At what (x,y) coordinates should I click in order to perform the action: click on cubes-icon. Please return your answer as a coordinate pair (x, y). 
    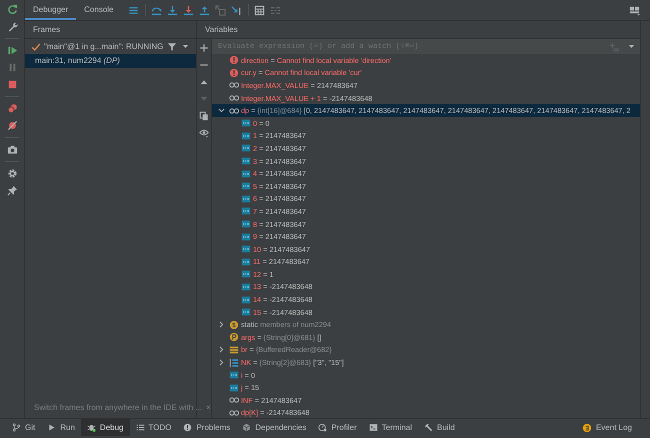
    Looking at the image, I should click on (247, 427).